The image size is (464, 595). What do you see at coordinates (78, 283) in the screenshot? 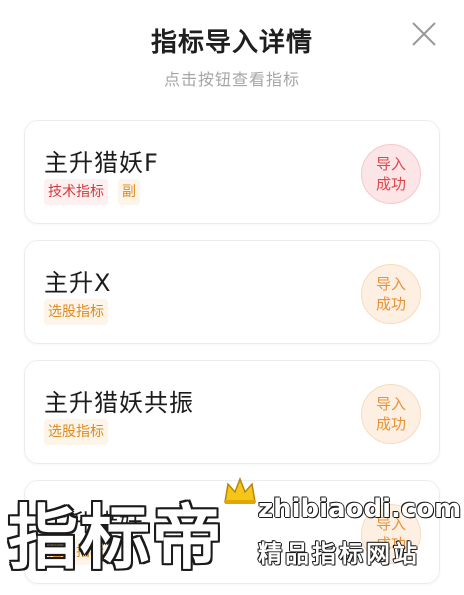
I see `indicator-name: 主升X` at bounding box center [78, 283].